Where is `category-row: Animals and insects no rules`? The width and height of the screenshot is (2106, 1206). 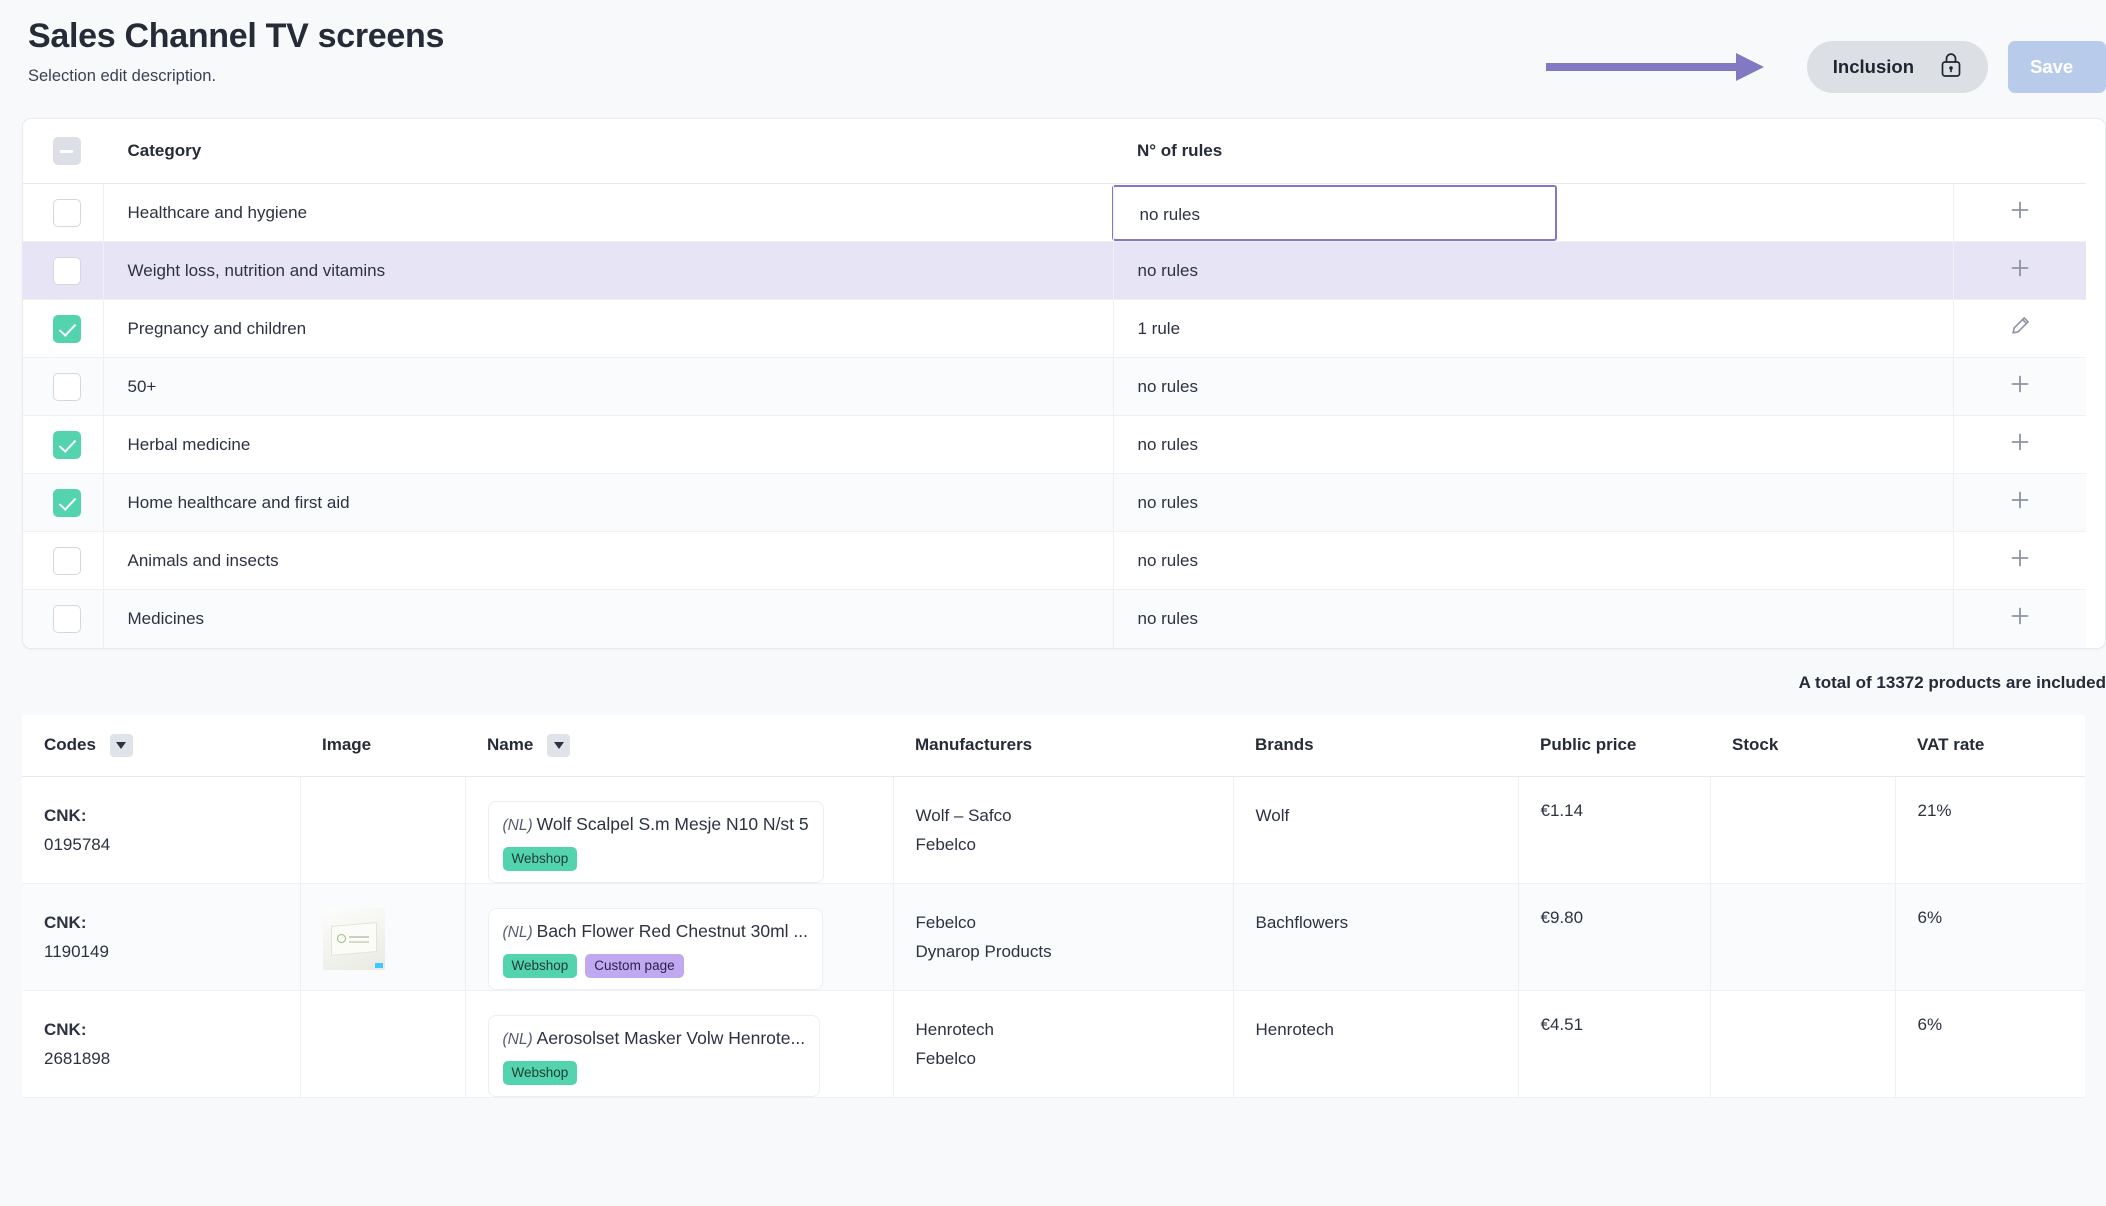
category-row: Animals and insects no rules is located at coordinates (1054, 560).